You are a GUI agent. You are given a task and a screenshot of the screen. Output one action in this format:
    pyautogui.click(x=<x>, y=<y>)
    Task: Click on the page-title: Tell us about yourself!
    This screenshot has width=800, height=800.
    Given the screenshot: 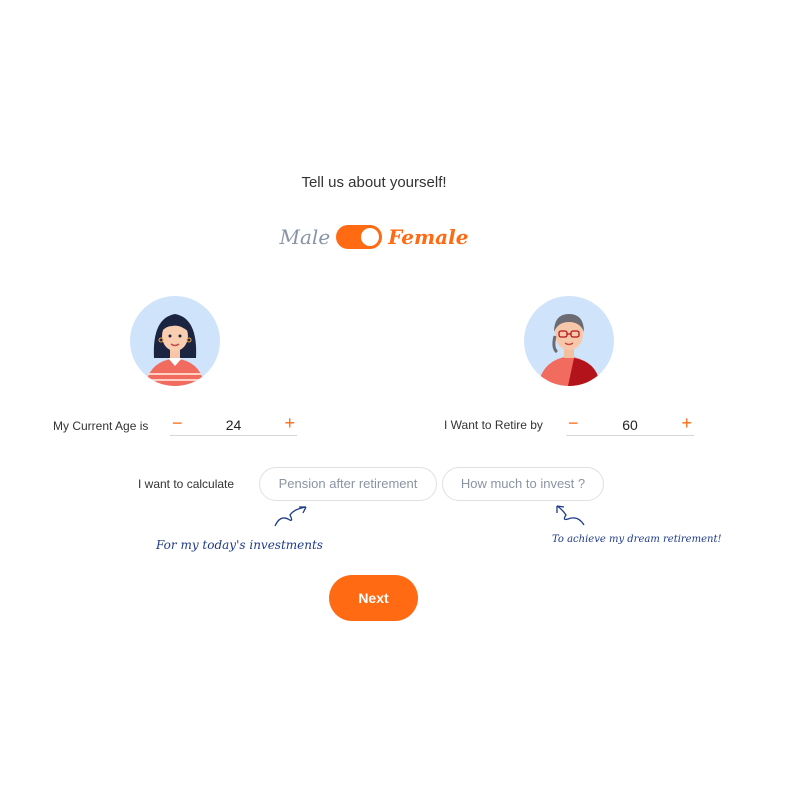 What is the action you would take?
    pyautogui.click(x=374, y=182)
    